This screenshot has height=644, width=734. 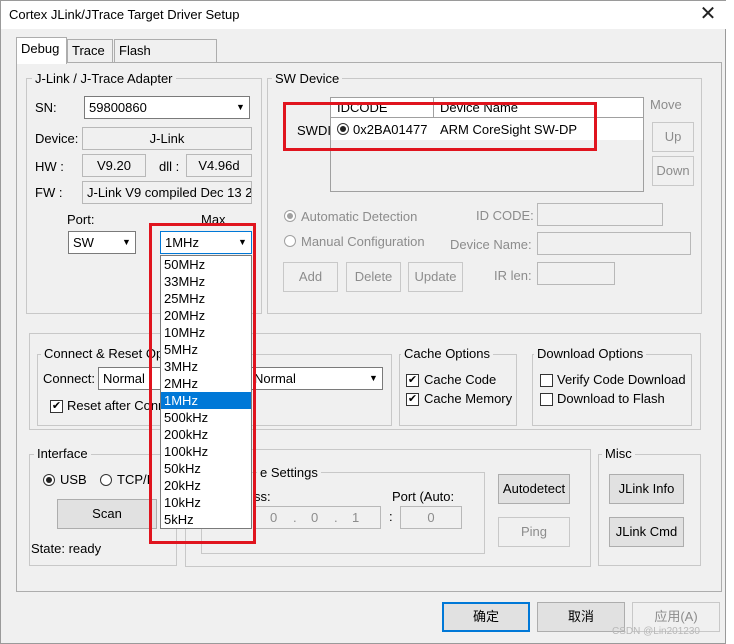 I want to click on interface-legend: Interface, so click(x=62, y=453).